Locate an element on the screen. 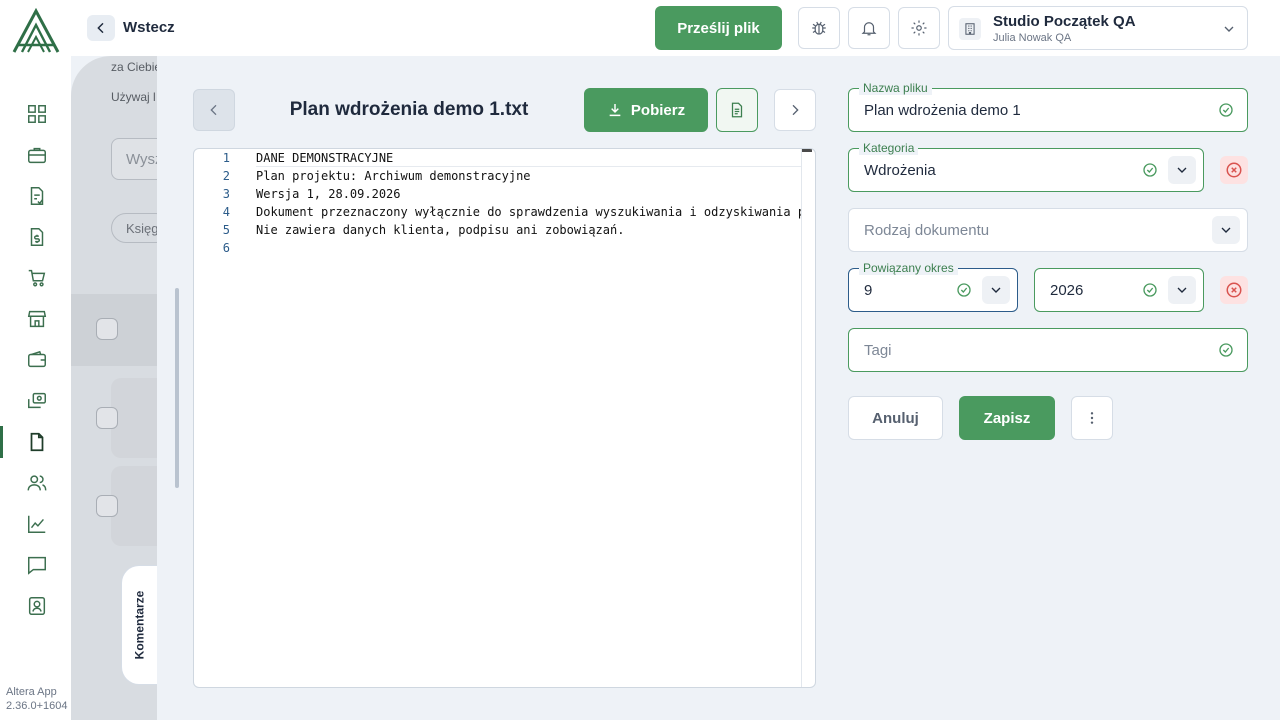 This screenshot has width=1280, height=720. line-text: DANE DEMONSTRACYJNE is located at coordinates (325, 158).